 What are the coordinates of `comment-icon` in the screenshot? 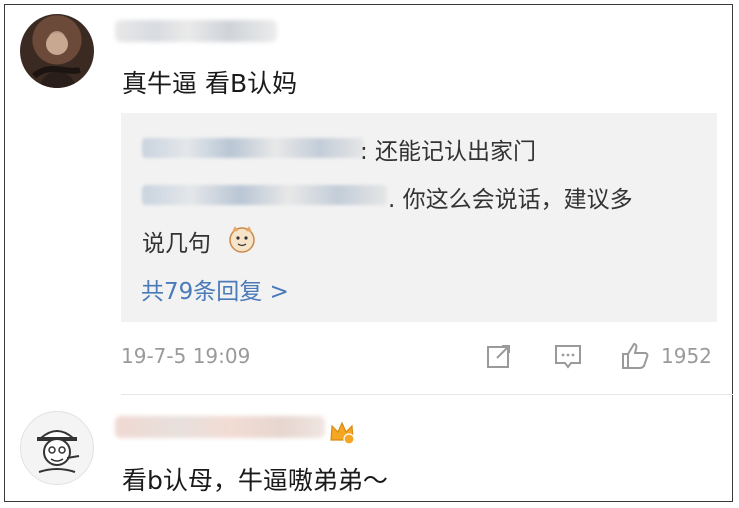 It's located at (568, 356).